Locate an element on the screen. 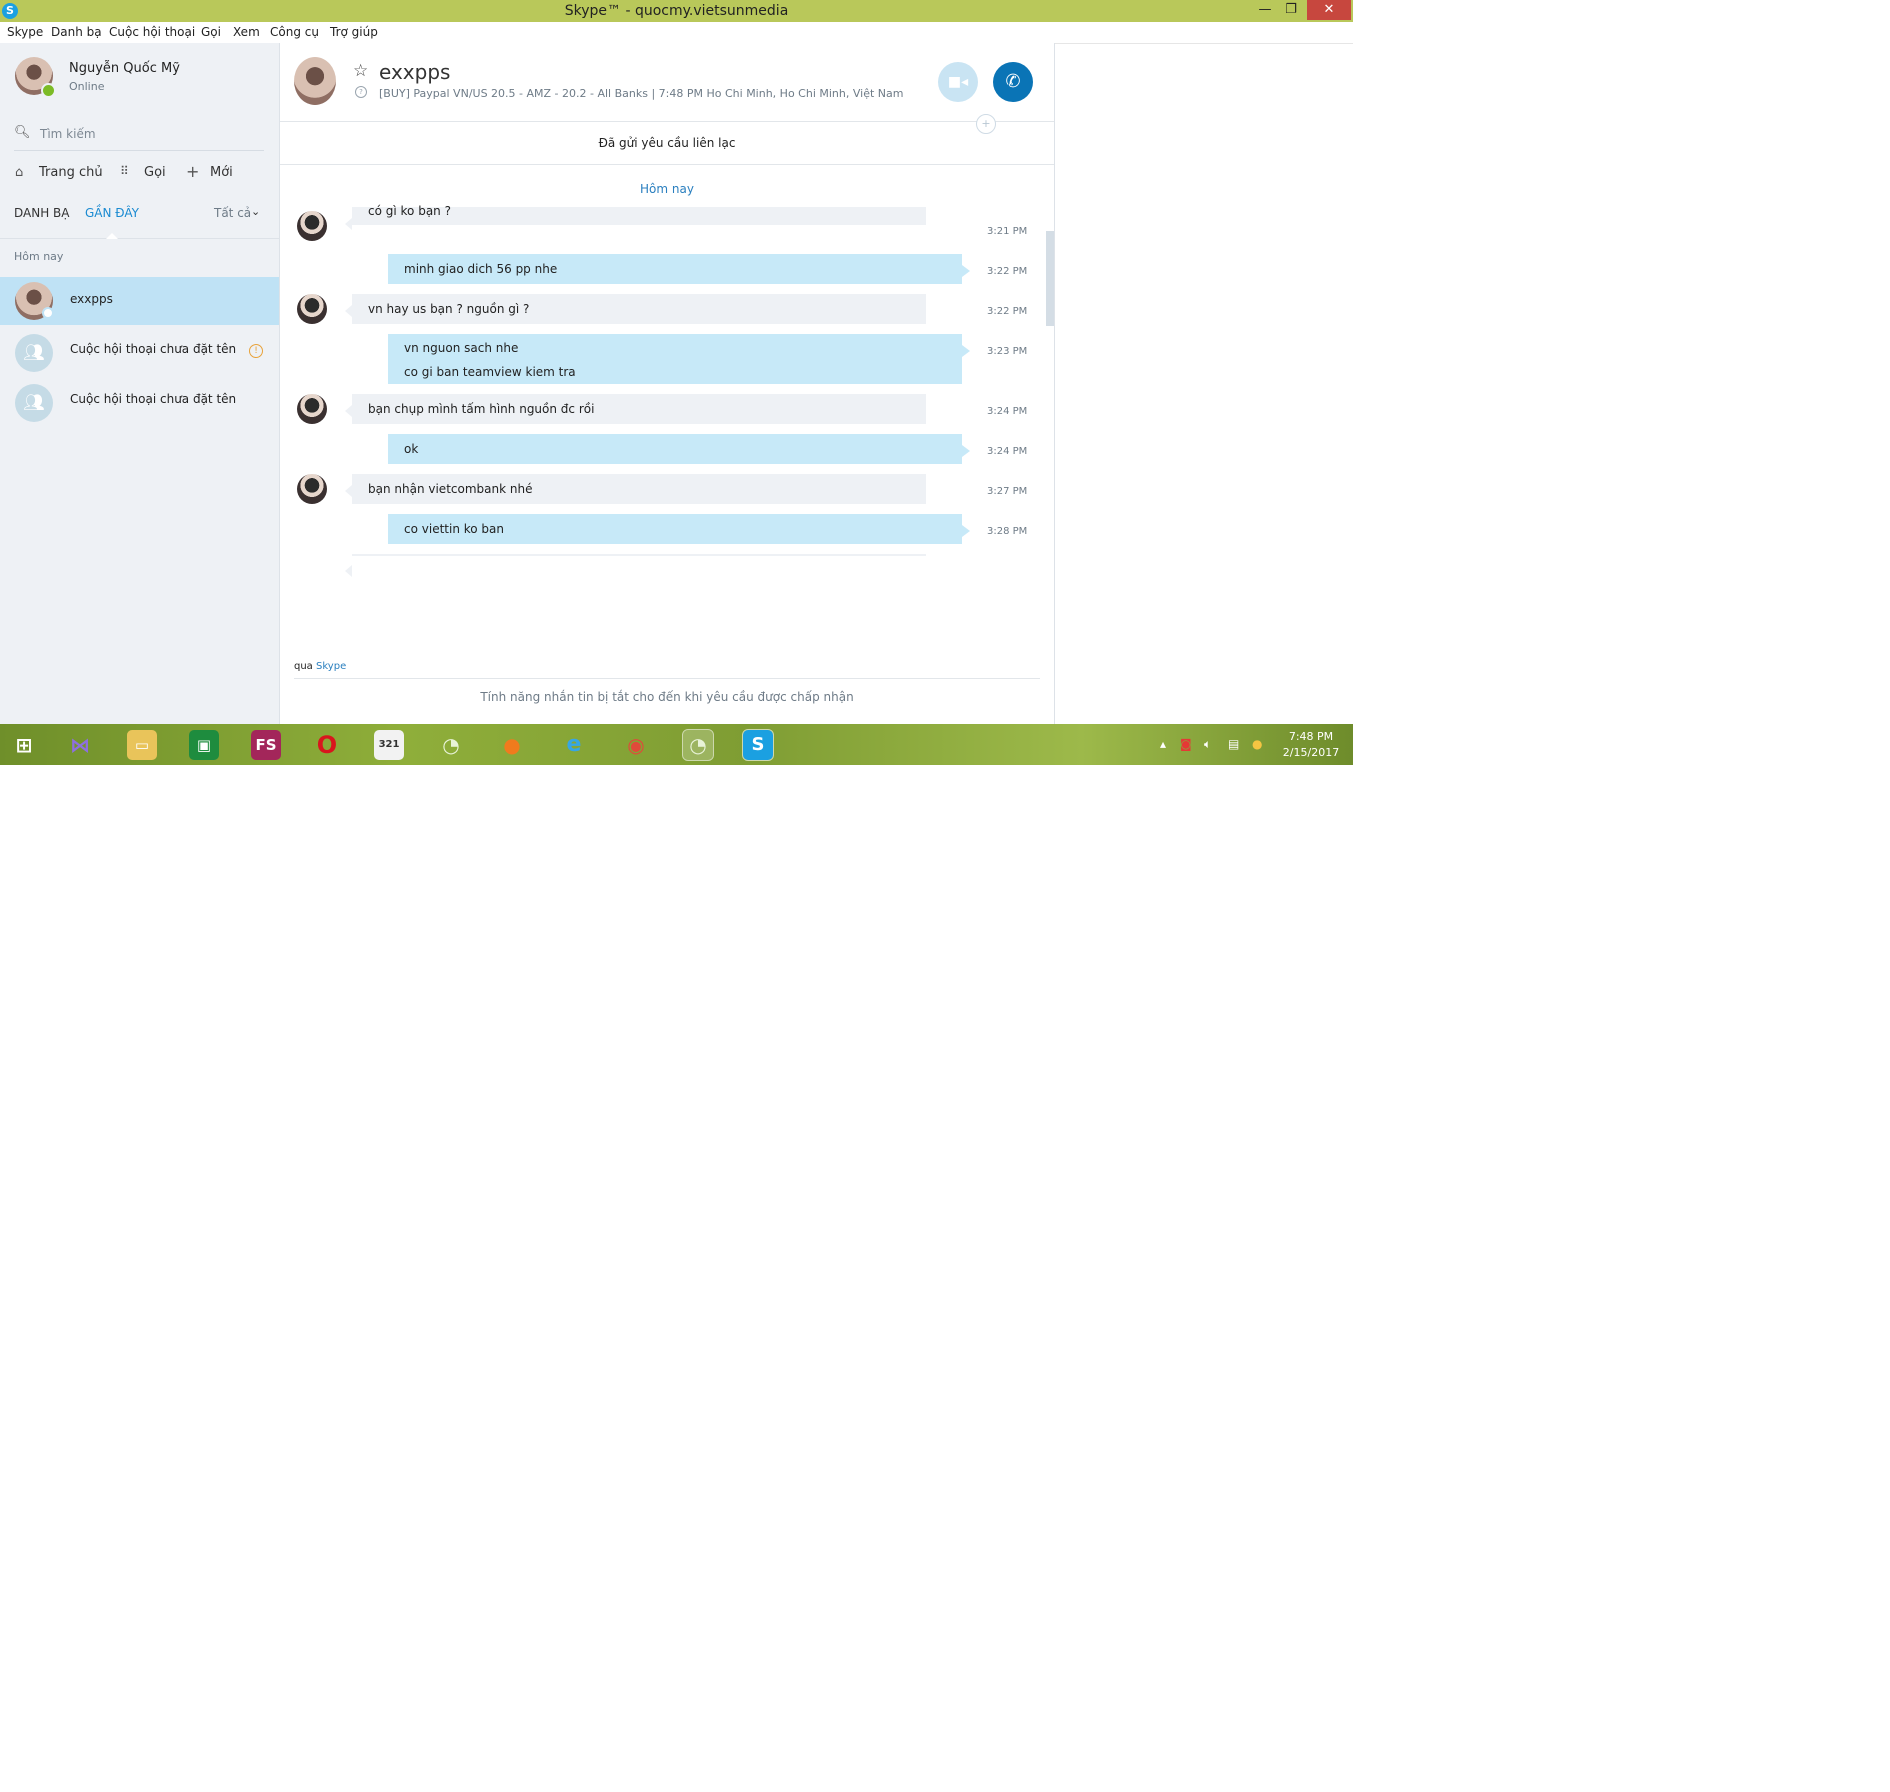 This screenshot has width=1890, height=1792. profile-name: Nguyễn Quốc Mỹ is located at coordinates (124, 68).